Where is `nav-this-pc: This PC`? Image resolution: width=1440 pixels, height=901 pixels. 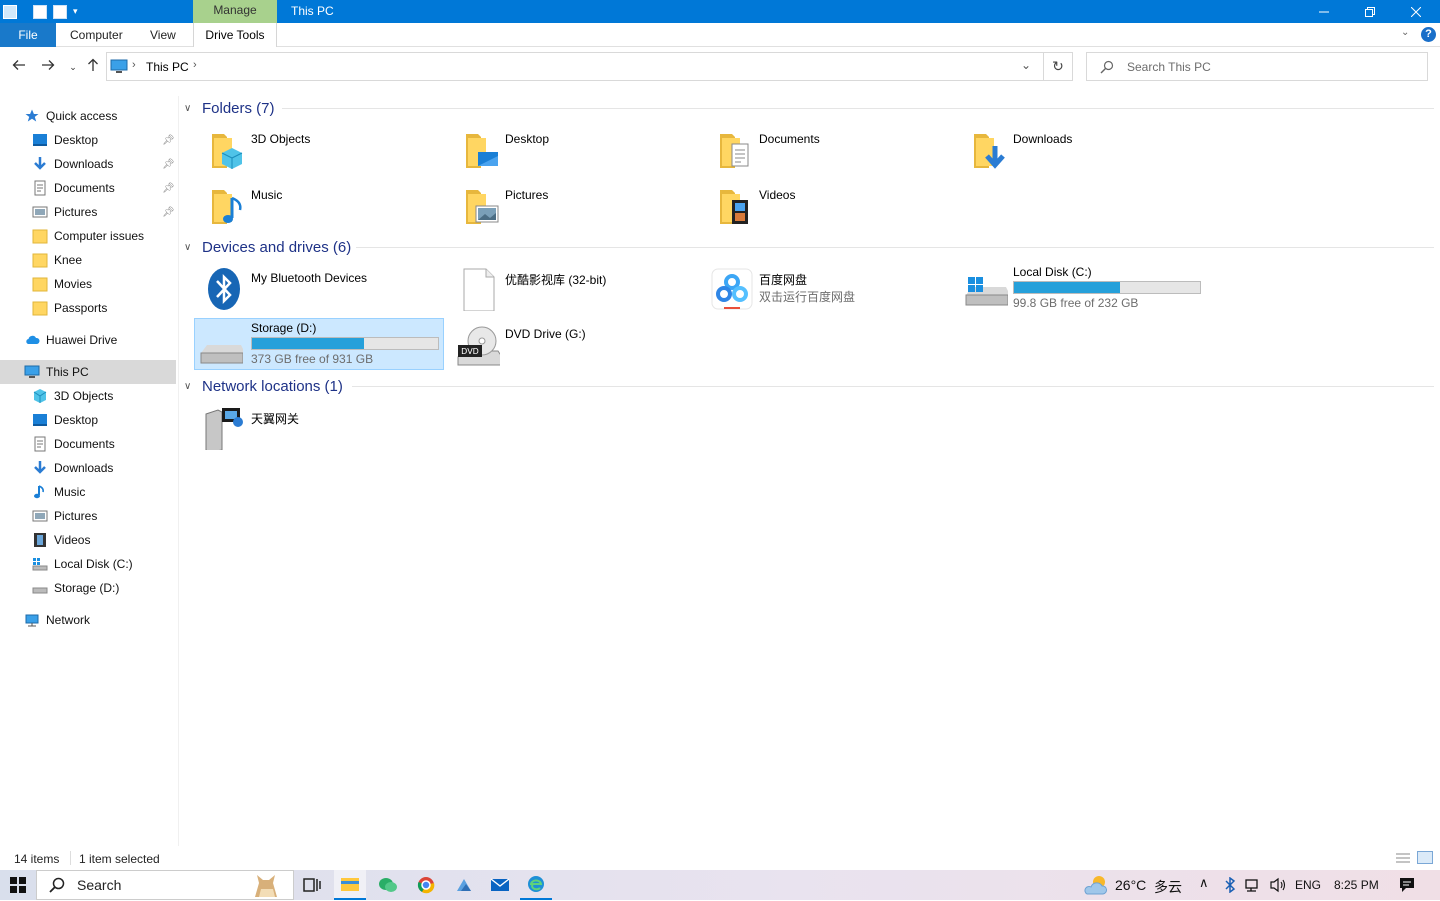 nav-this-pc: This PC is located at coordinates (88, 372).